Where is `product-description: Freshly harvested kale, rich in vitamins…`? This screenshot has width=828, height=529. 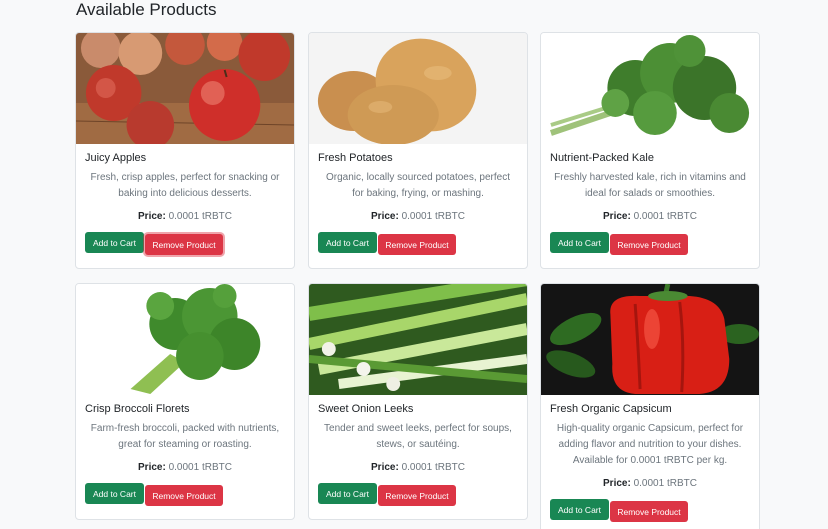 product-description: Freshly harvested kale, rich in vitamins… is located at coordinates (650, 185).